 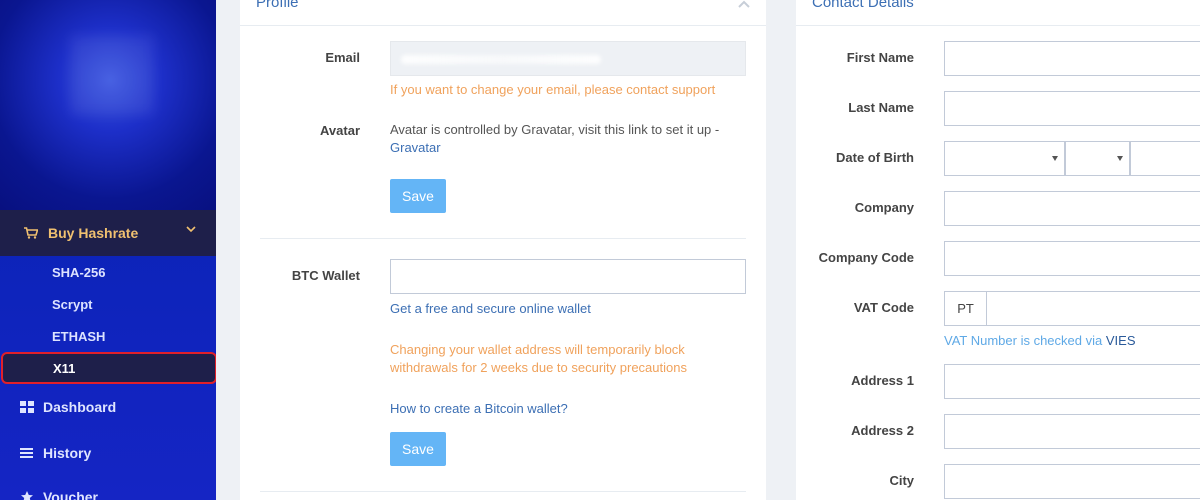 I want to click on first-name-input, so click(x=1072, y=58).